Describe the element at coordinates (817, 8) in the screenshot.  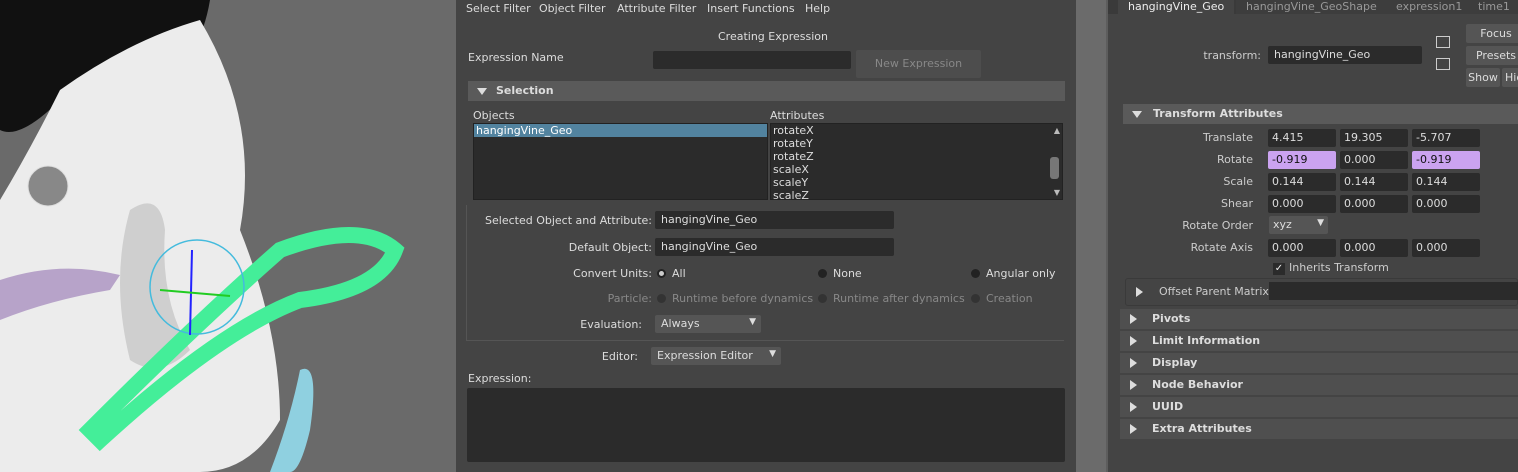
I see `menu-help: Help` at that location.